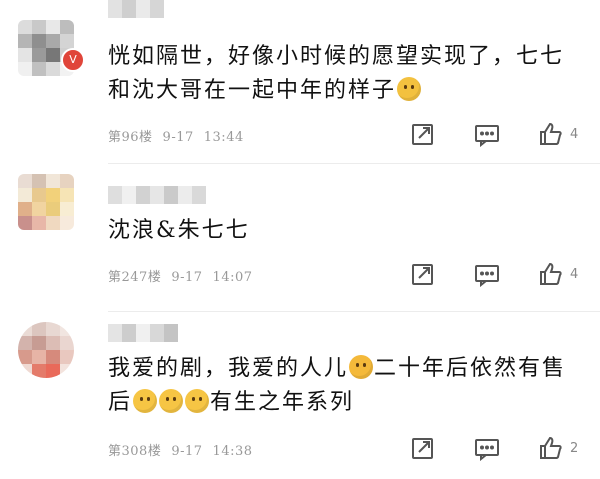  Describe the element at coordinates (232, 277) in the screenshot. I see `comment-time: 14:07` at that location.